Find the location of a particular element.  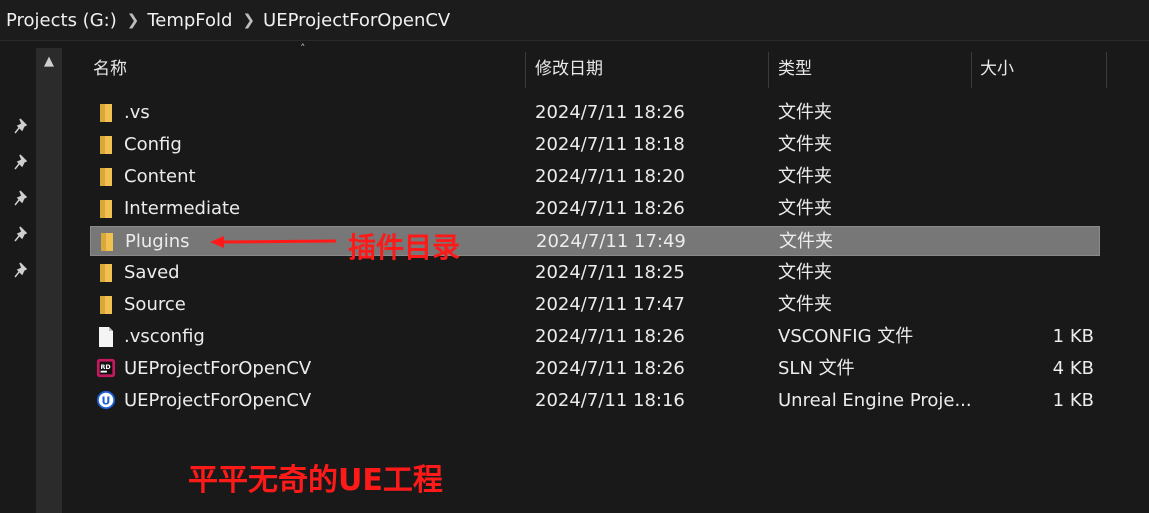

file-row: Content 2024/7/11 18:20 文件夹 is located at coordinates (595, 177).